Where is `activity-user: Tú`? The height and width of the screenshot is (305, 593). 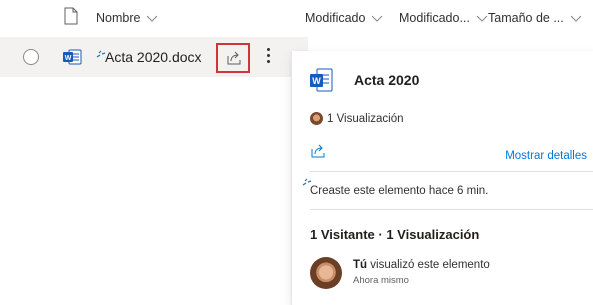 activity-user: Tú is located at coordinates (360, 265).